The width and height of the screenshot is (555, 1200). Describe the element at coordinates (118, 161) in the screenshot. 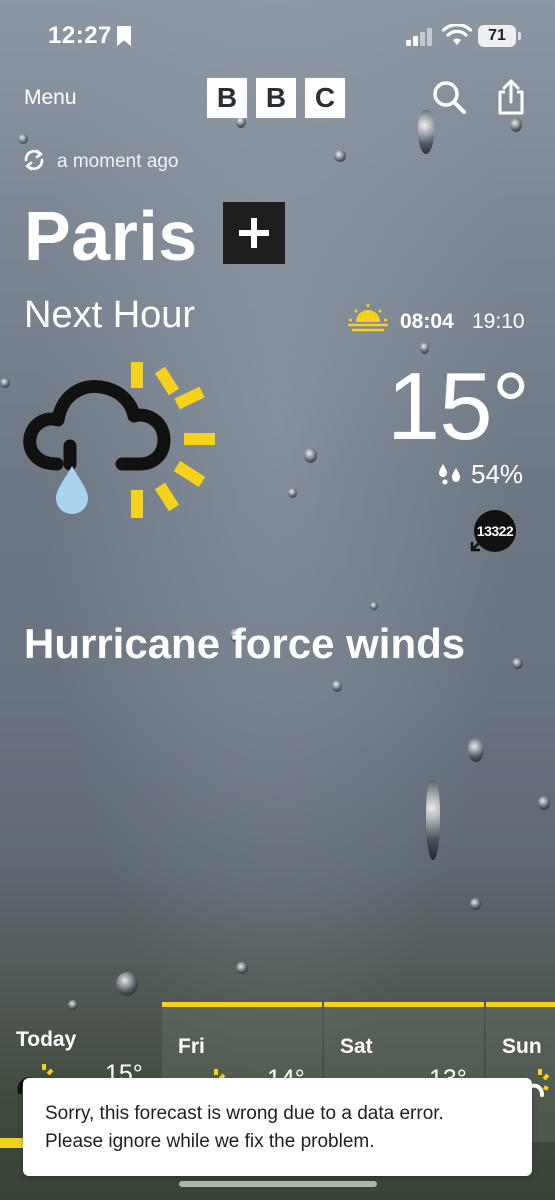

I see `last-updated-text: a moment ago` at that location.